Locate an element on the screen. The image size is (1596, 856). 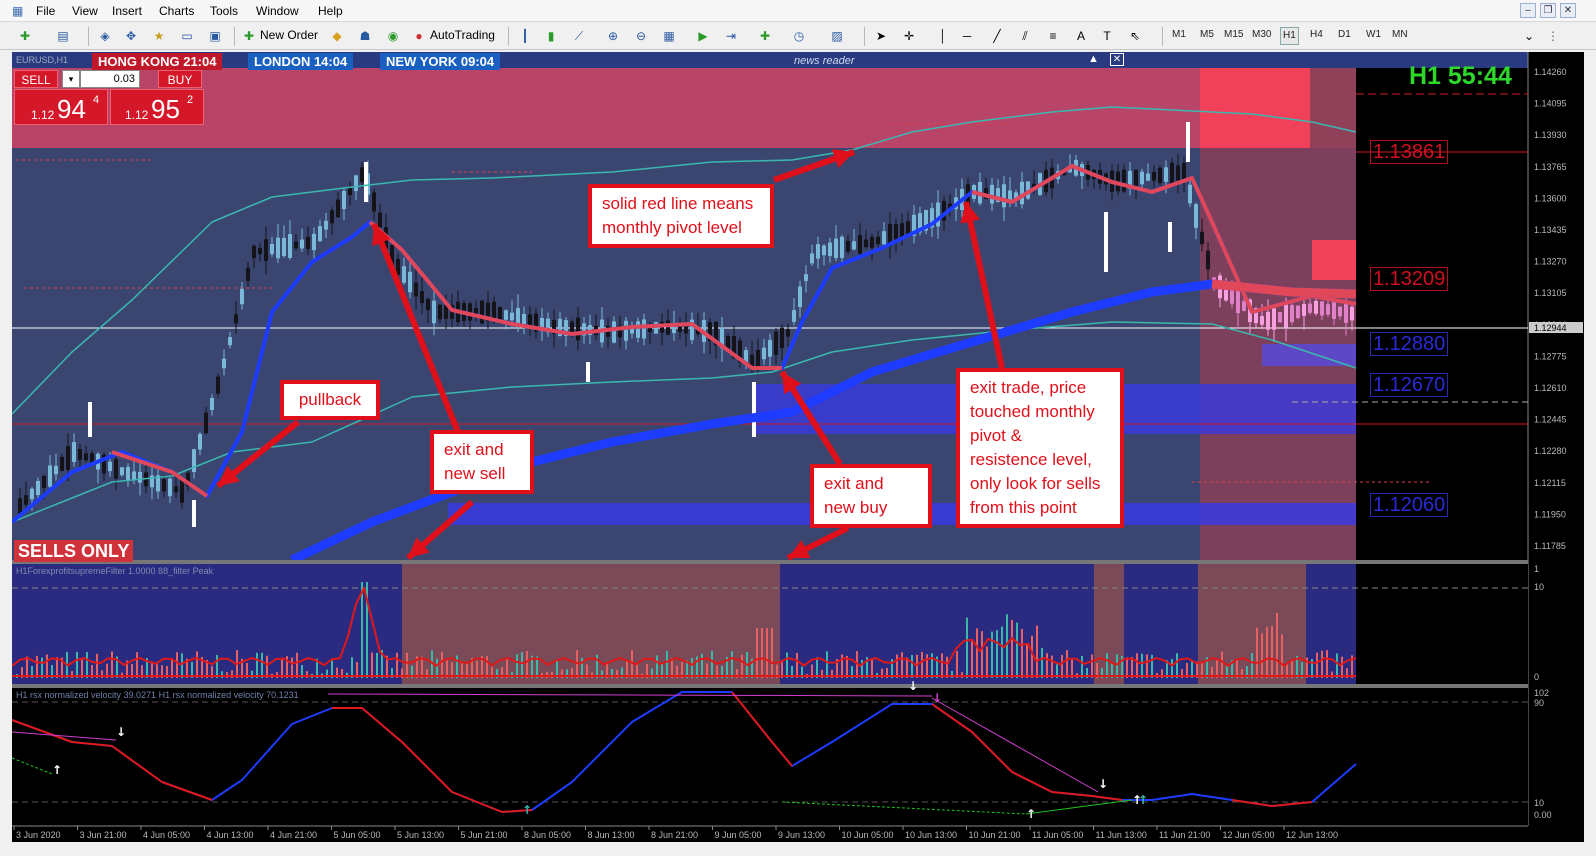
close-icon: ✕ is located at coordinates (1568, 10).